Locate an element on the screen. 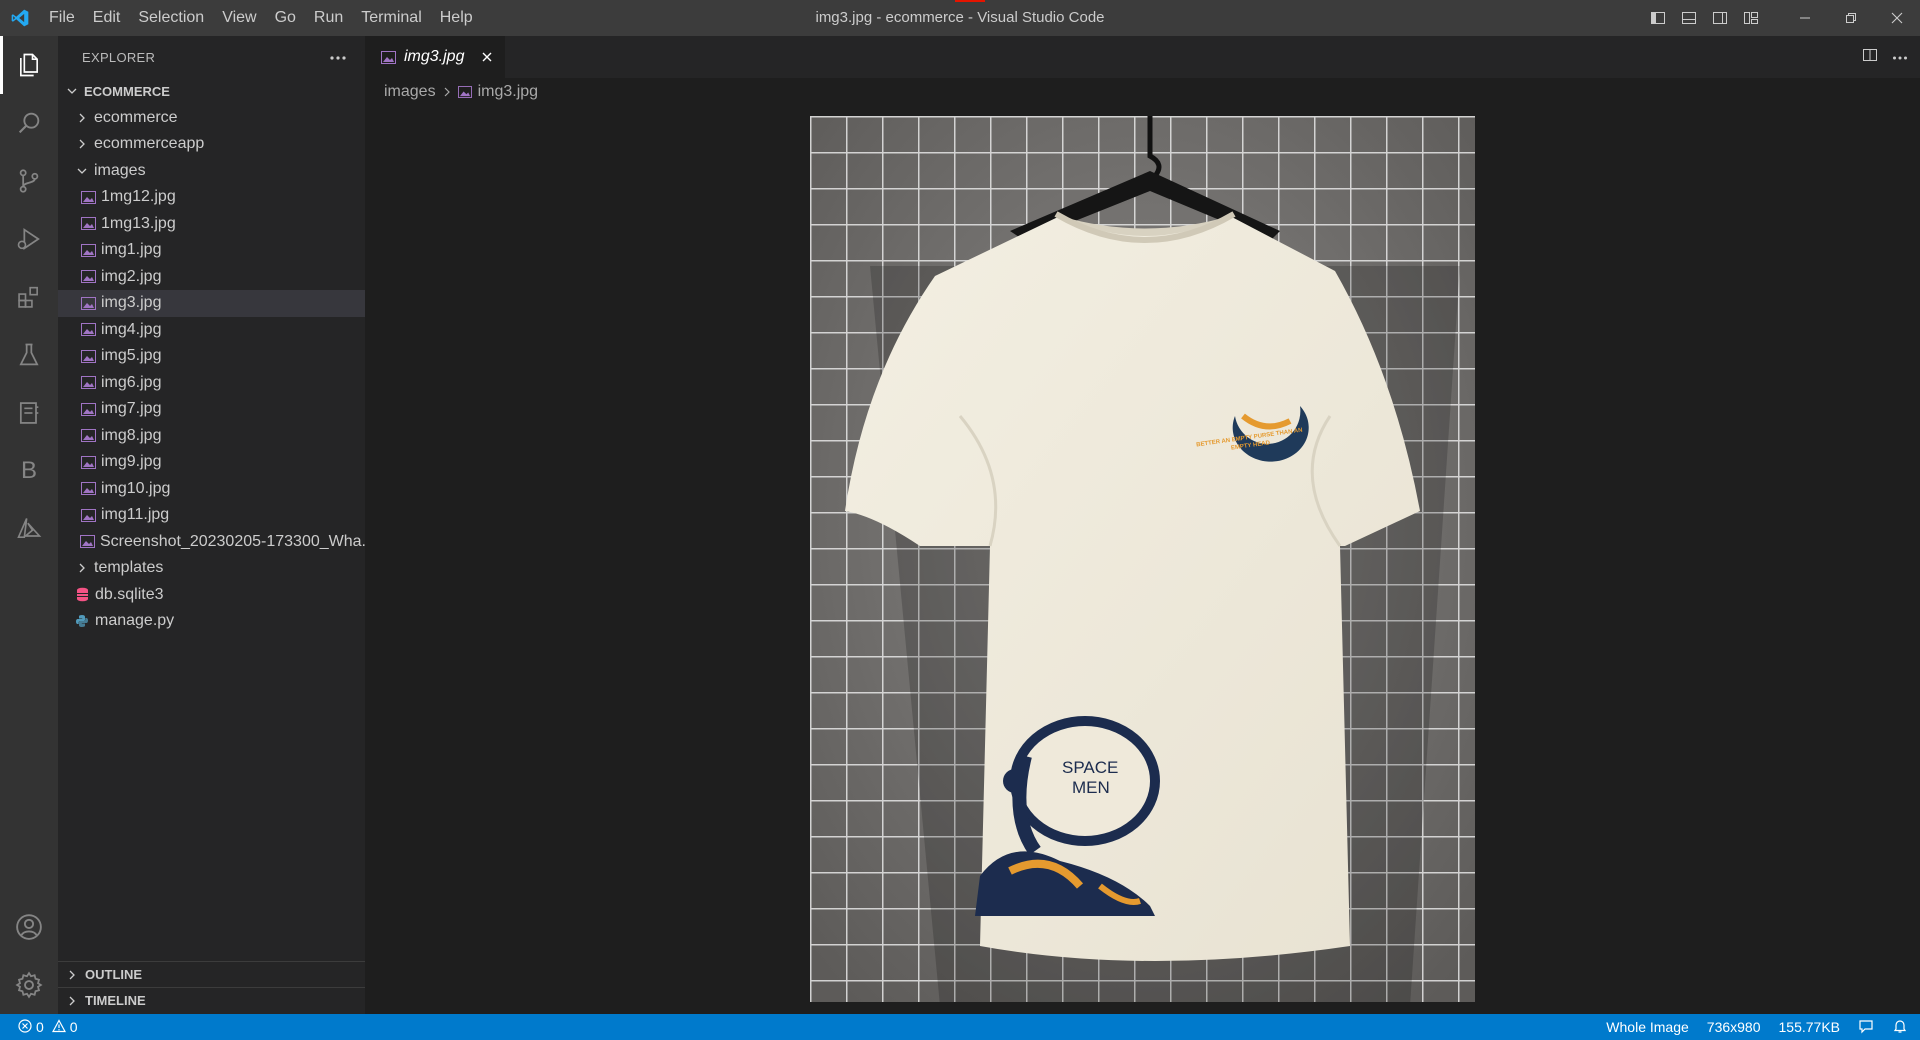  tree-folder-ecommerceapp: ecommerceapp is located at coordinates (211, 144).